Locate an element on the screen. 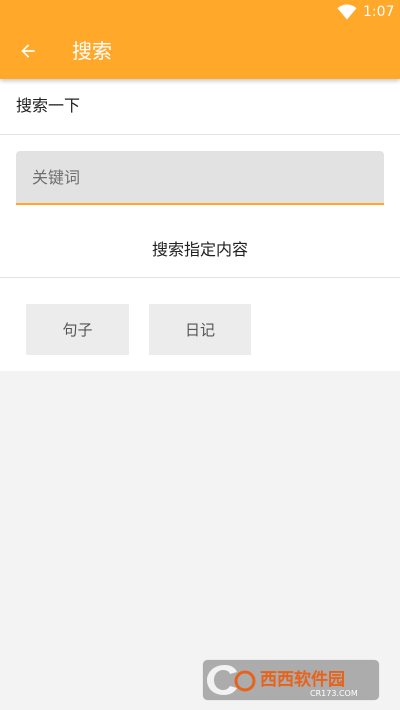  filter-option-label: 句子 is located at coordinates (77, 330).